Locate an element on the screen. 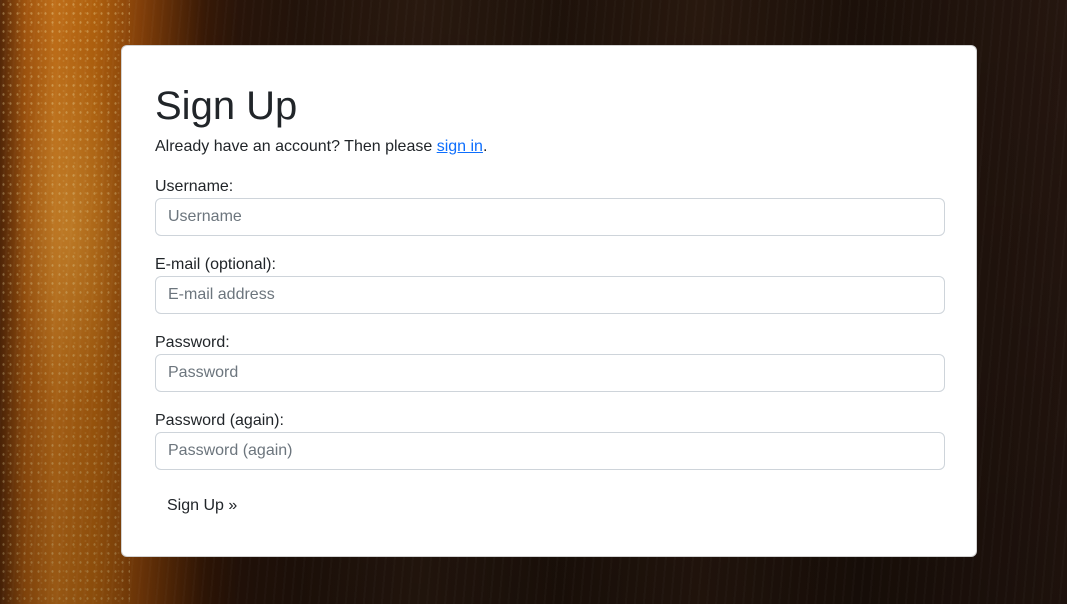 Image resolution: width=1067 pixels, height=604 pixels. username-label: Username: is located at coordinates (194, 186).